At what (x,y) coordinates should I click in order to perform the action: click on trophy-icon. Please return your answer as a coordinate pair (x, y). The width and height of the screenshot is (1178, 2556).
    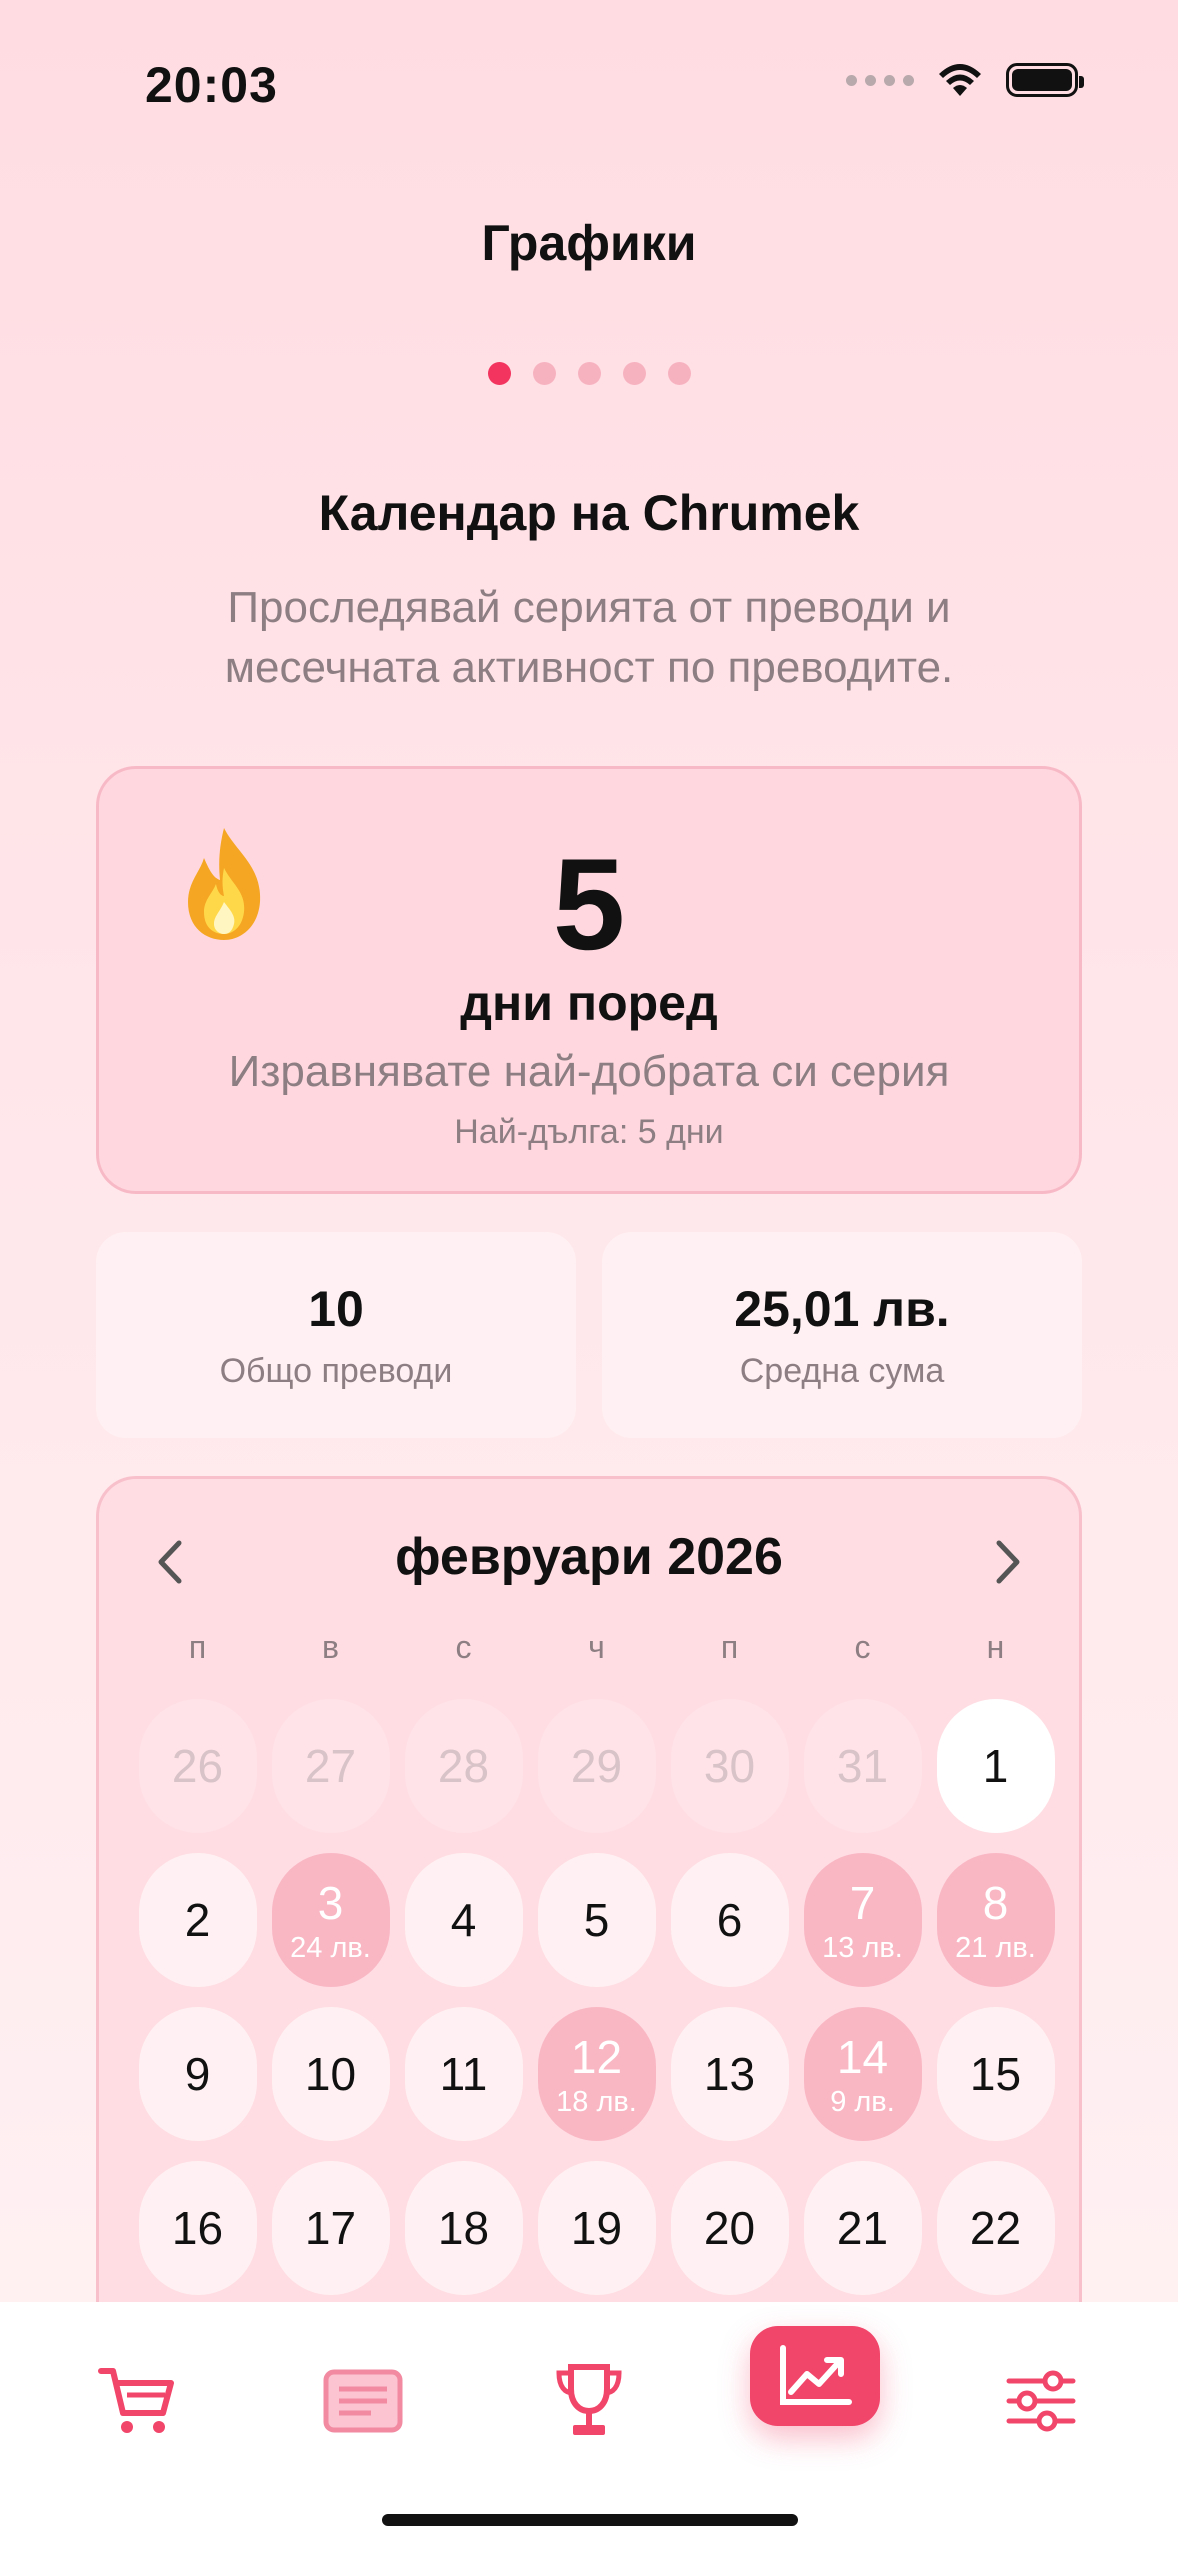
    Looking at the image, I should click on (589, 2399).